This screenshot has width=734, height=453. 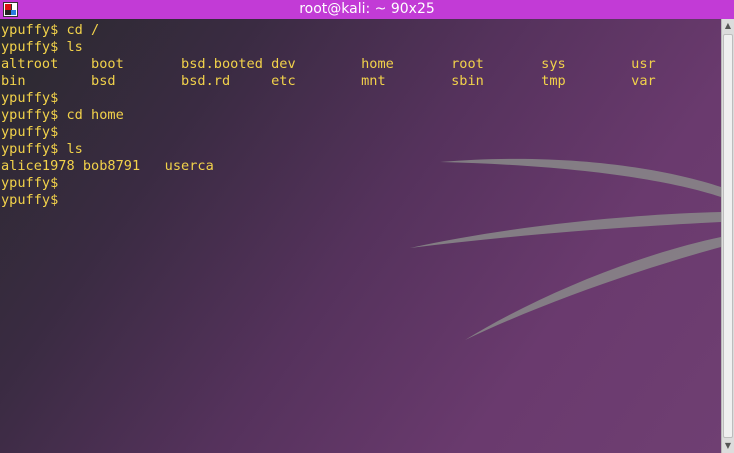 I want to click on terminal-line: ypuffy$ cd /, so click(x=50, y=30).